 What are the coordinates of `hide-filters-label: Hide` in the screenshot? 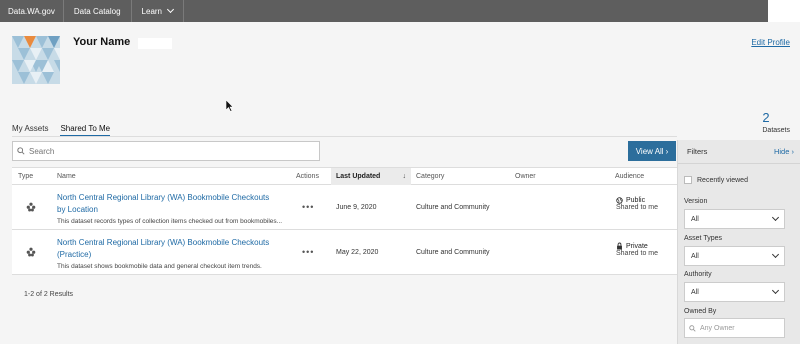 It's located at (781, 151).